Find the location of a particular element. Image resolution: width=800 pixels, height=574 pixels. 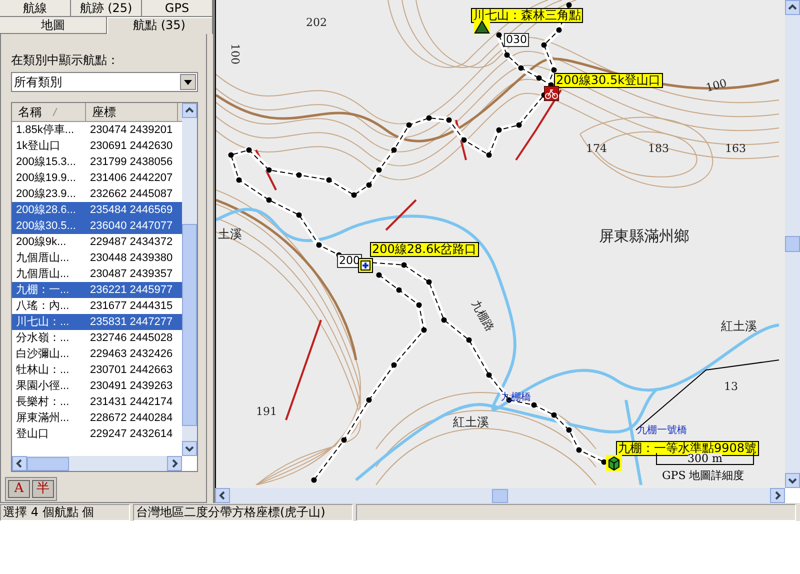

waypoint-label: 200線30.5k登山口 is located at coordinates (608, 80).